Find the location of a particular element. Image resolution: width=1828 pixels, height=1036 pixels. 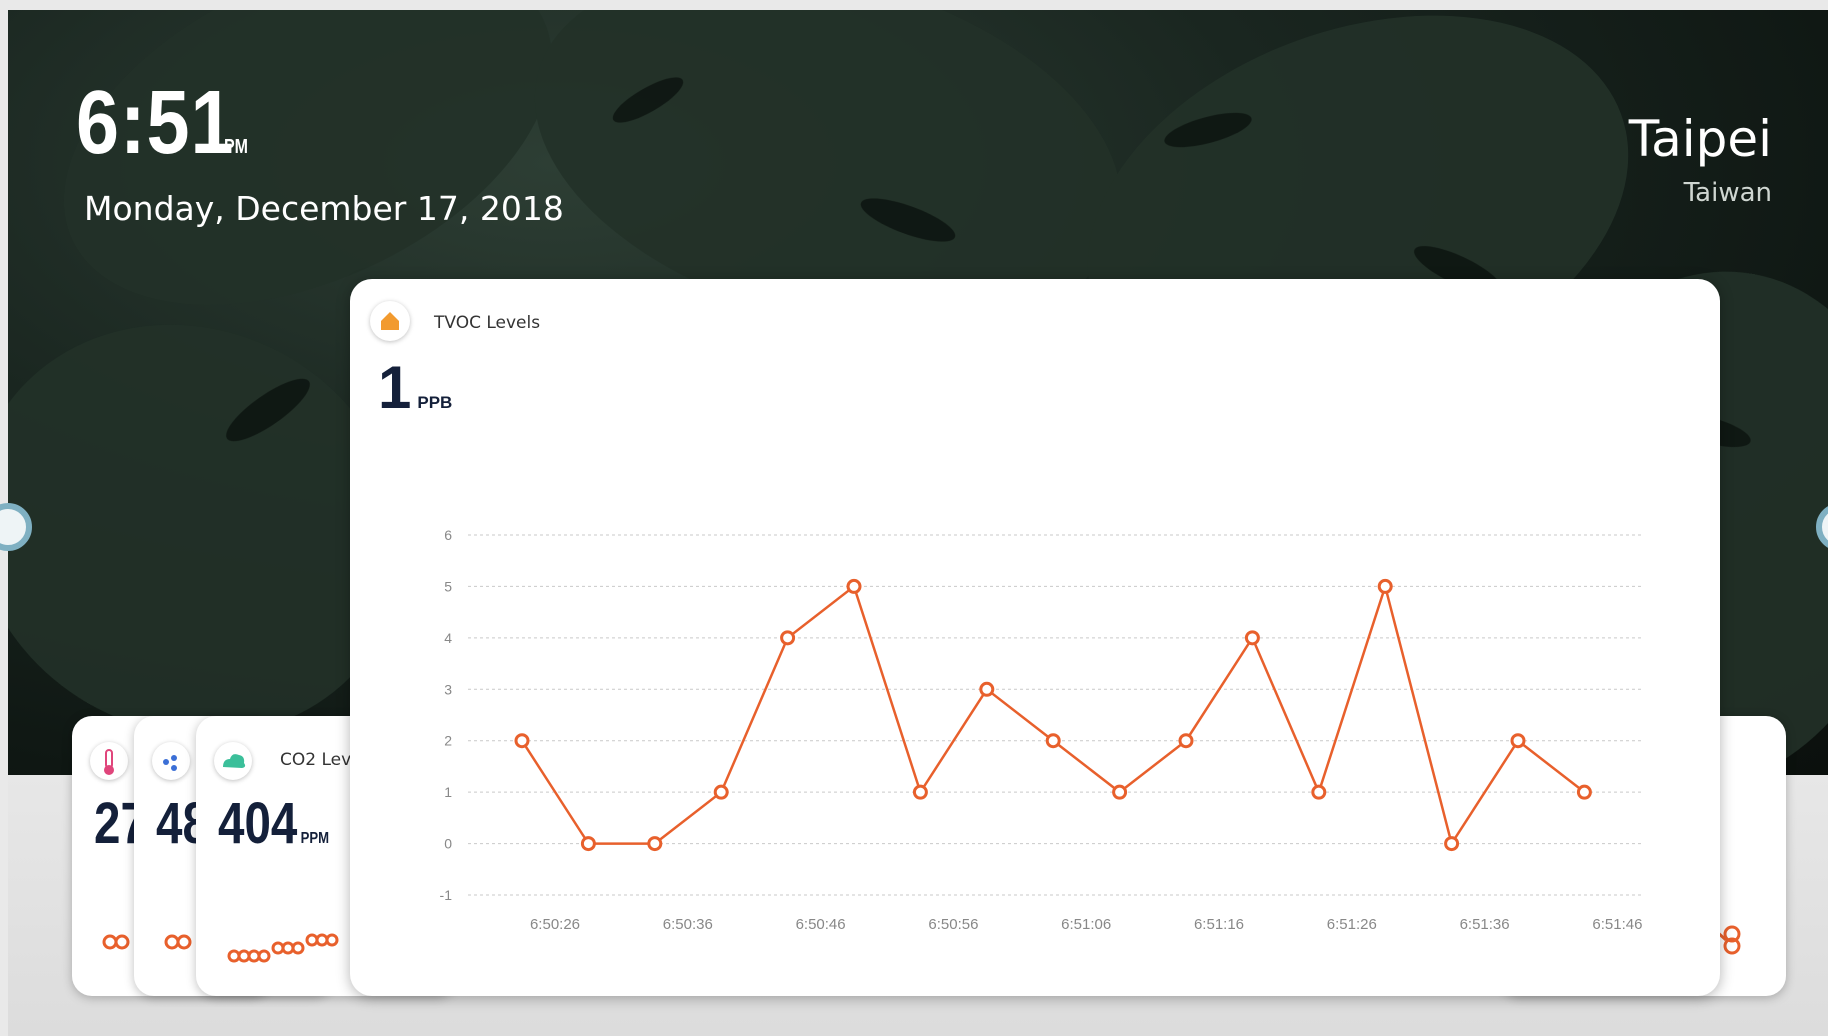

y-tick-label: 5 is located at coordinates (448, 586).